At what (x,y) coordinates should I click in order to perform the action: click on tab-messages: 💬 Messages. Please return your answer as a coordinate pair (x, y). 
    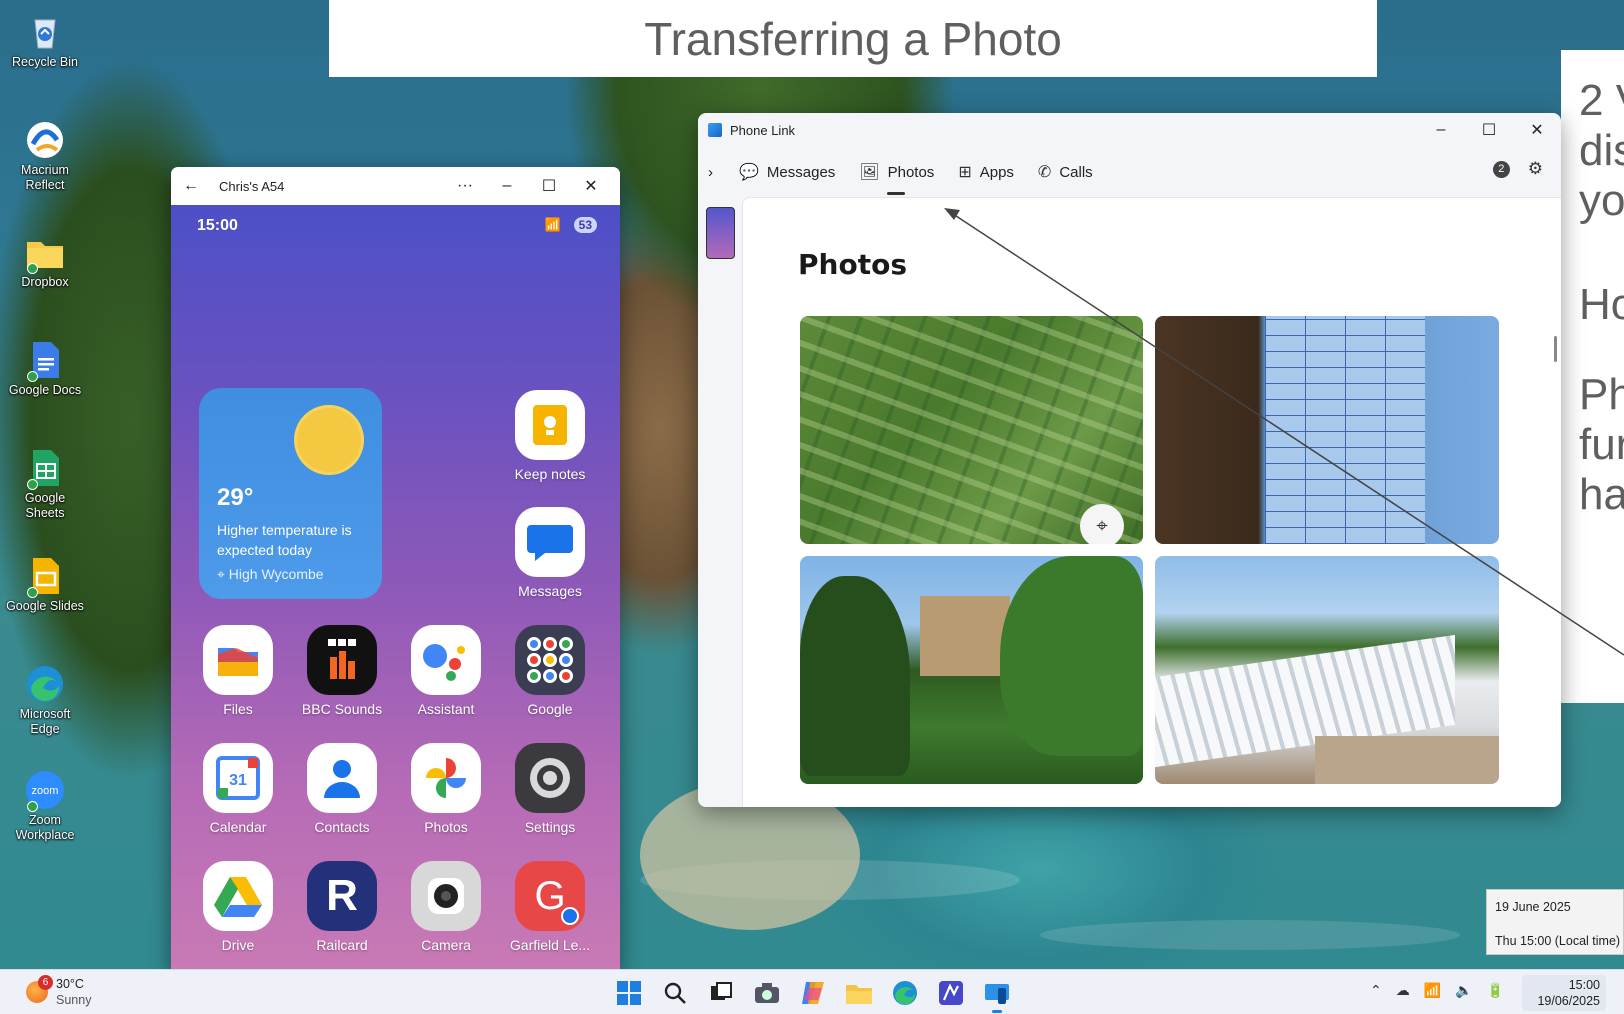
    Looking at the image, I should click on (787, 172).